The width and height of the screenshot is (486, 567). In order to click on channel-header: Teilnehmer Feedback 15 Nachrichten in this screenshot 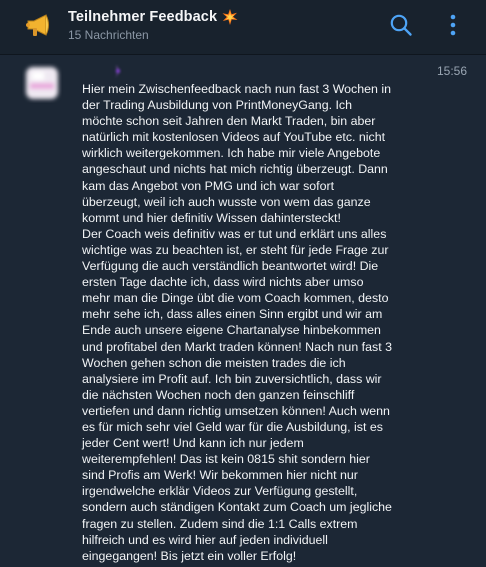, I will do `click(243, 27)`.